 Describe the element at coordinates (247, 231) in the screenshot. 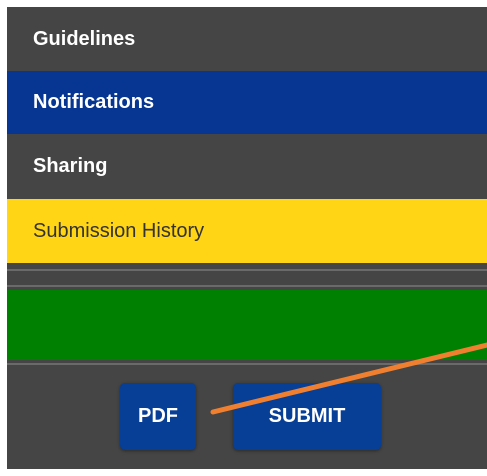

I see `menu-item-submission-history: Submission History` at that location.